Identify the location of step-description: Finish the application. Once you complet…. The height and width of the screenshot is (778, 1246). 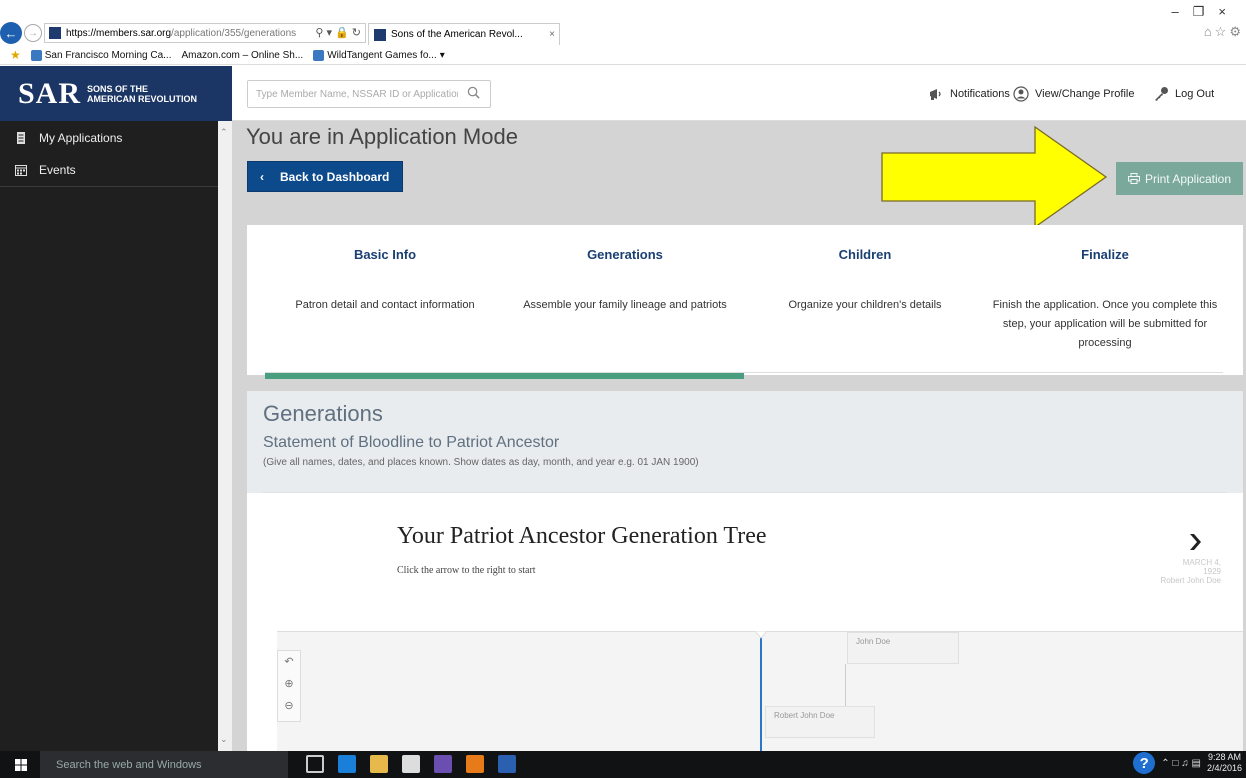
(1105, 324).